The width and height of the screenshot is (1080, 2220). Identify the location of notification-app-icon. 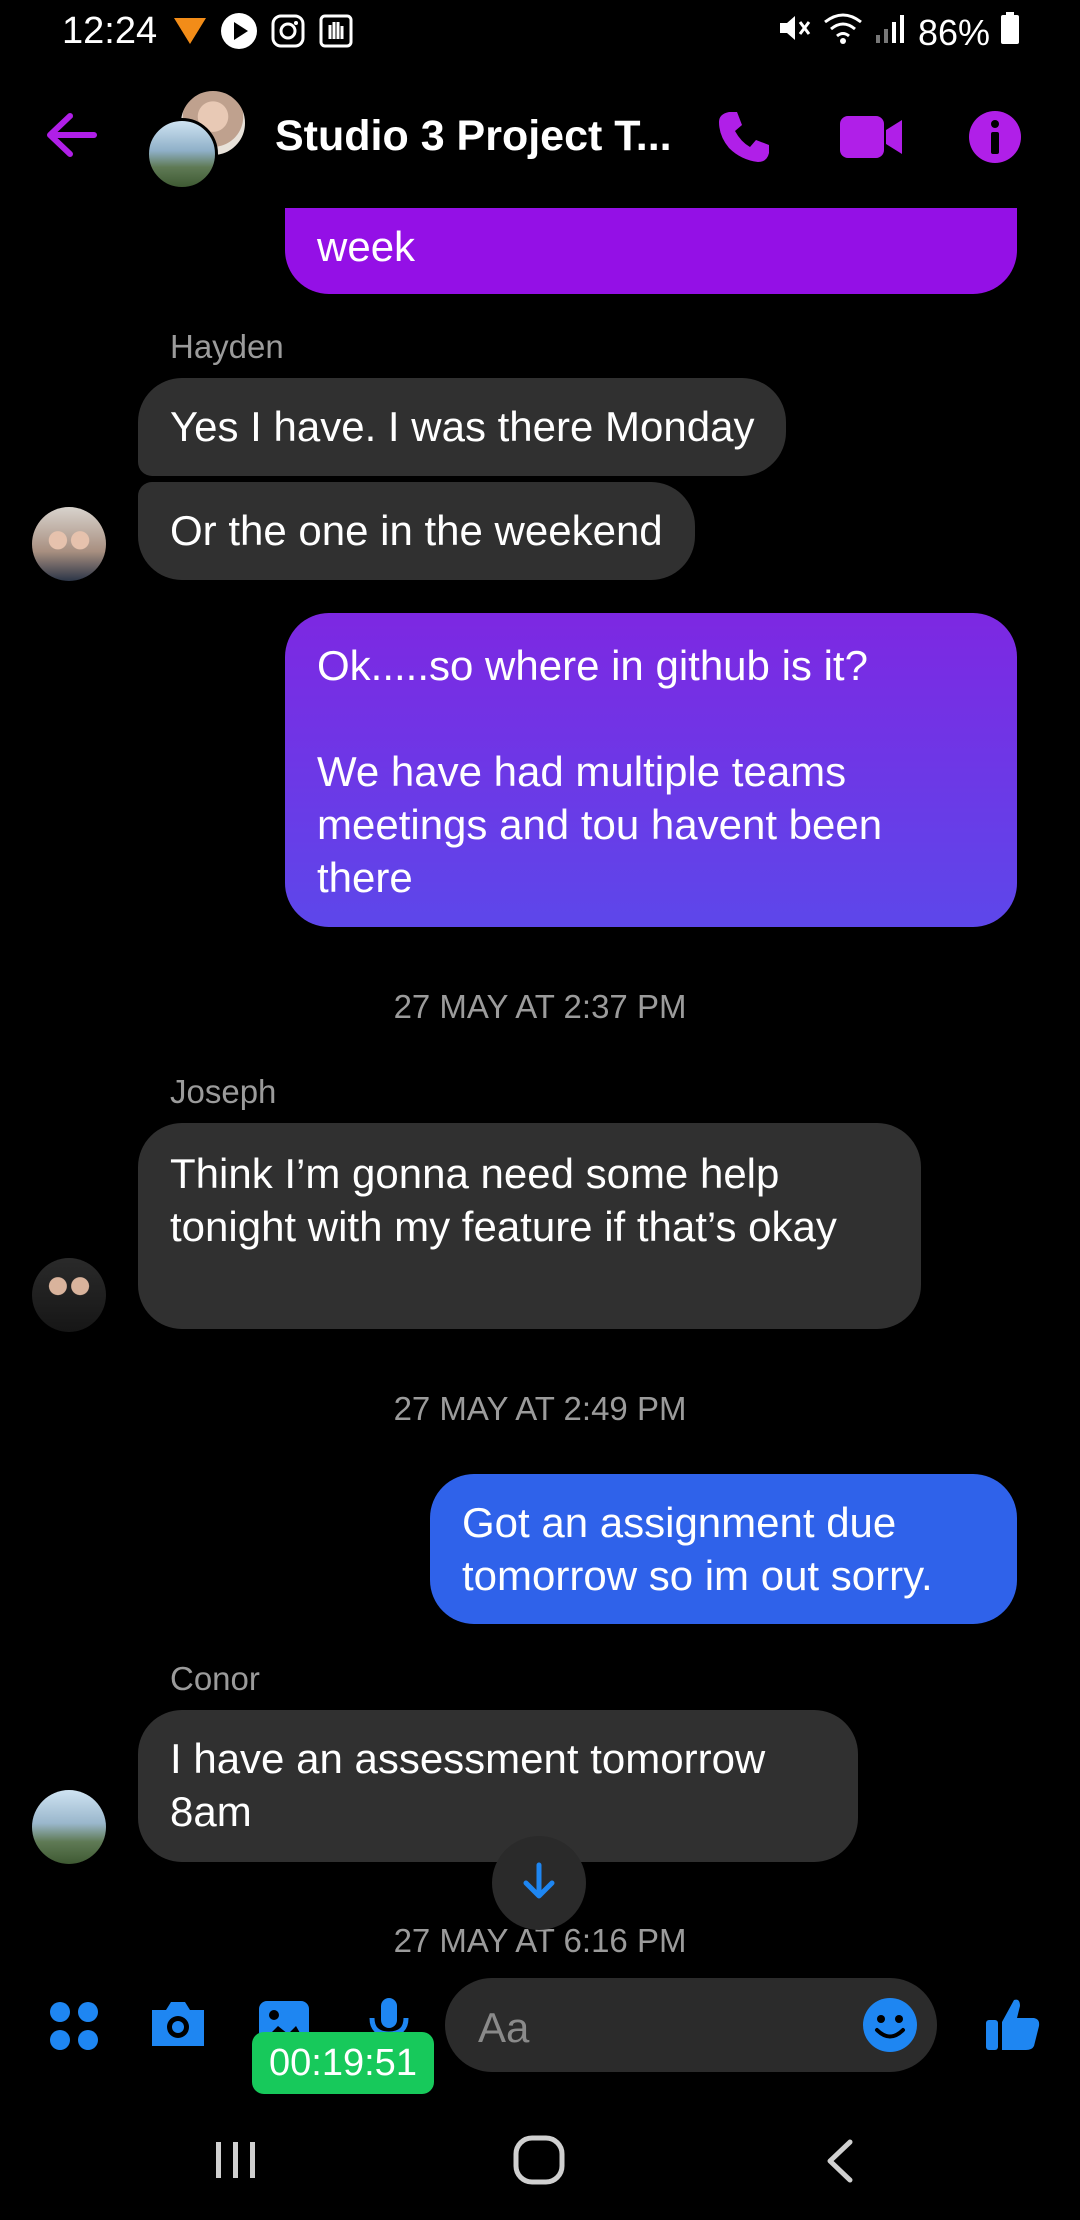
(190, 33).